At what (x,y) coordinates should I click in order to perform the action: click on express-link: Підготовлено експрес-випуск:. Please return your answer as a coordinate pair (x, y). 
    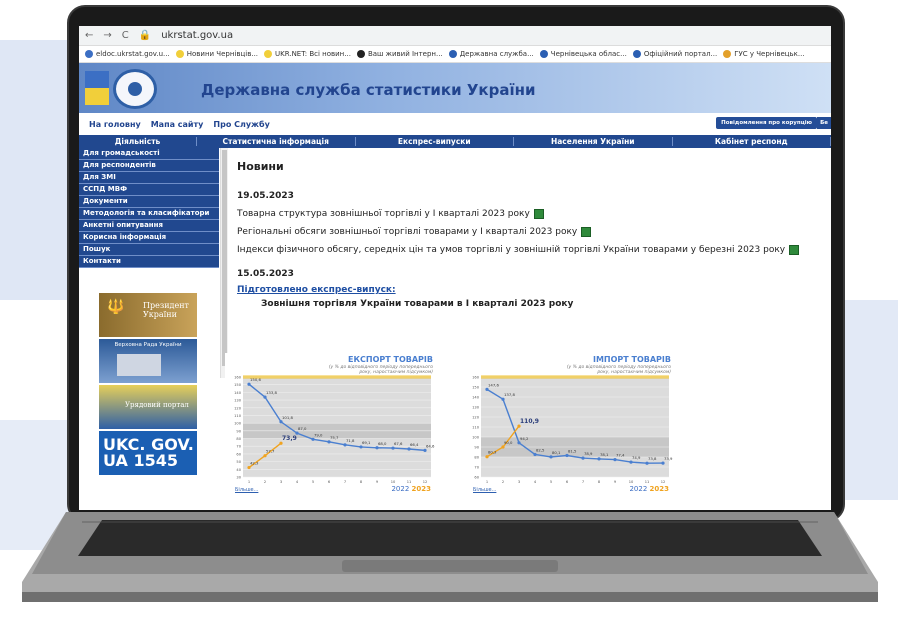
    Looking at the image, I should click on (534, 290).